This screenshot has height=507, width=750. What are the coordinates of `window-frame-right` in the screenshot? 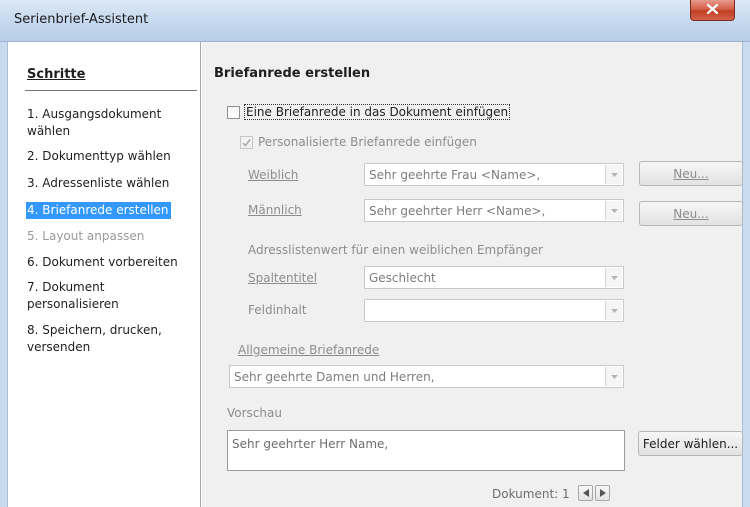 It's located at (746, 274).